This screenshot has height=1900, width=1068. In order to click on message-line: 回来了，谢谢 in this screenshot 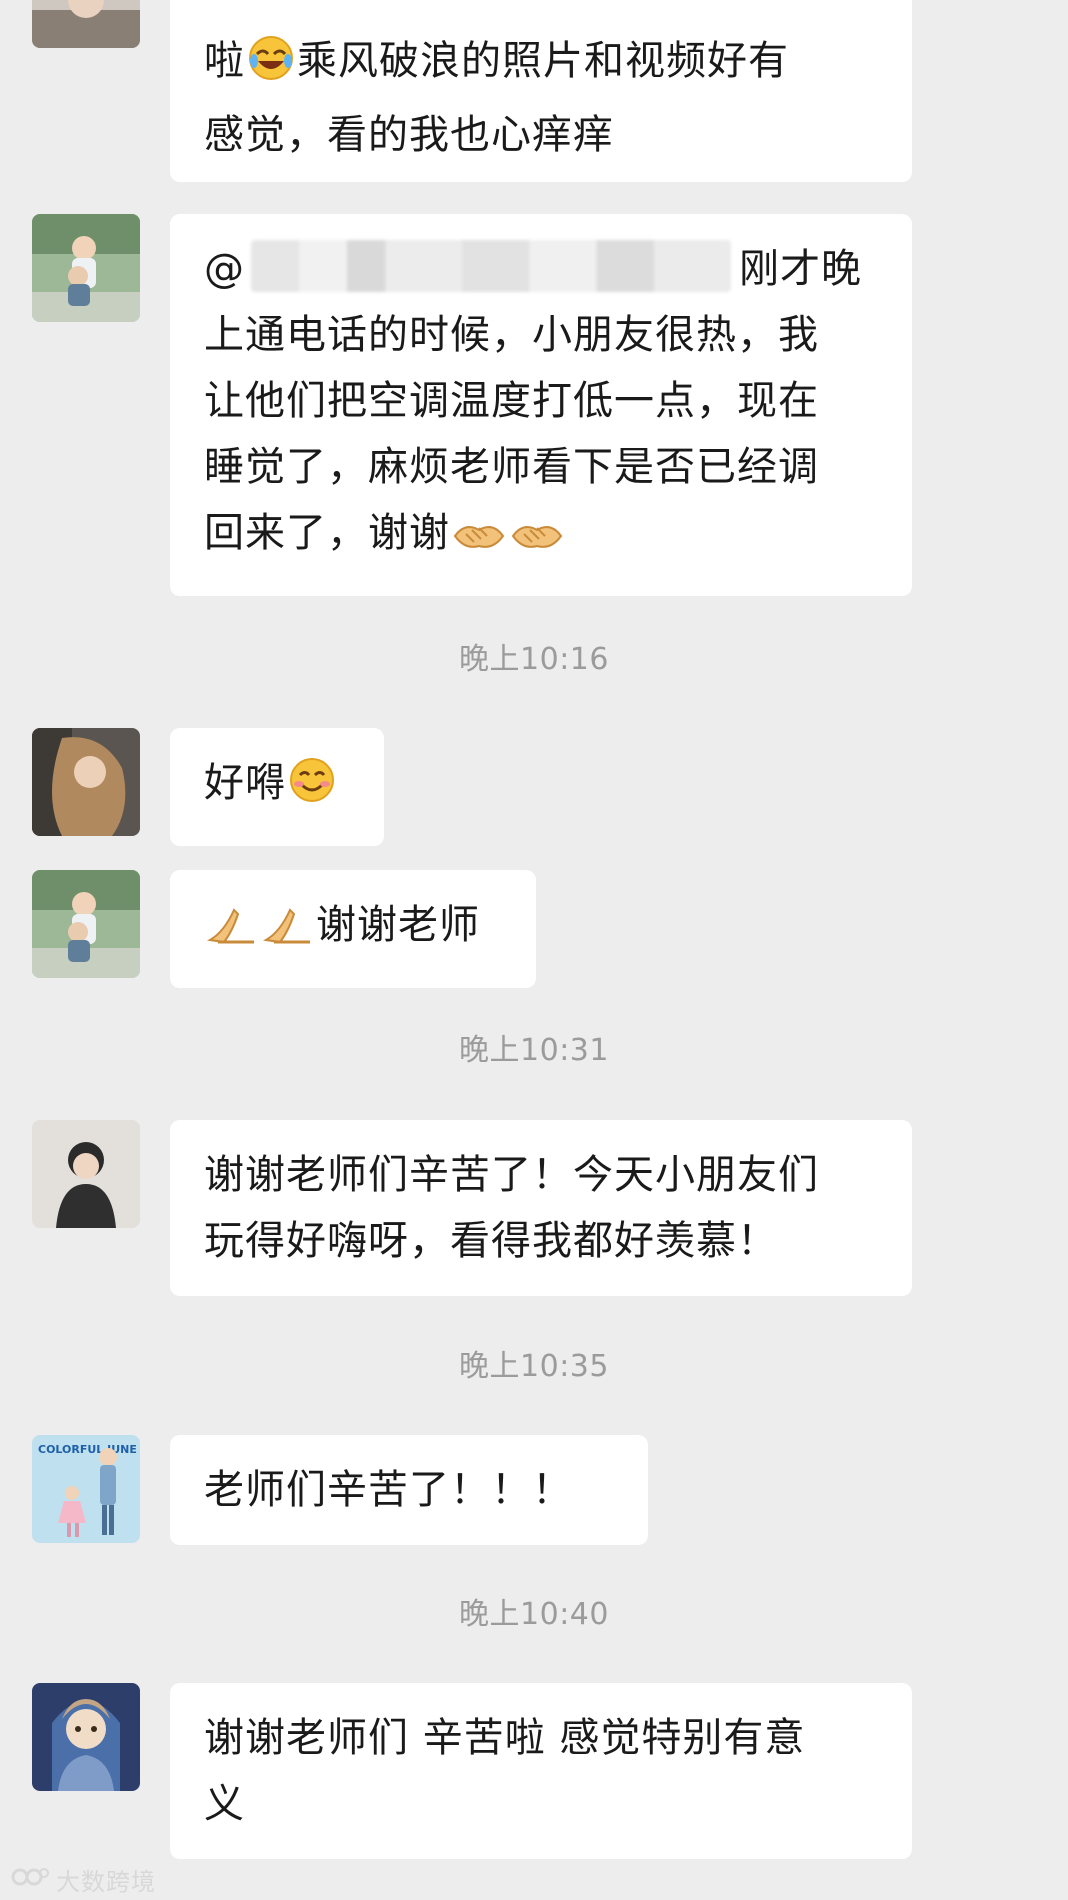, I will do `click(541, 537)`.